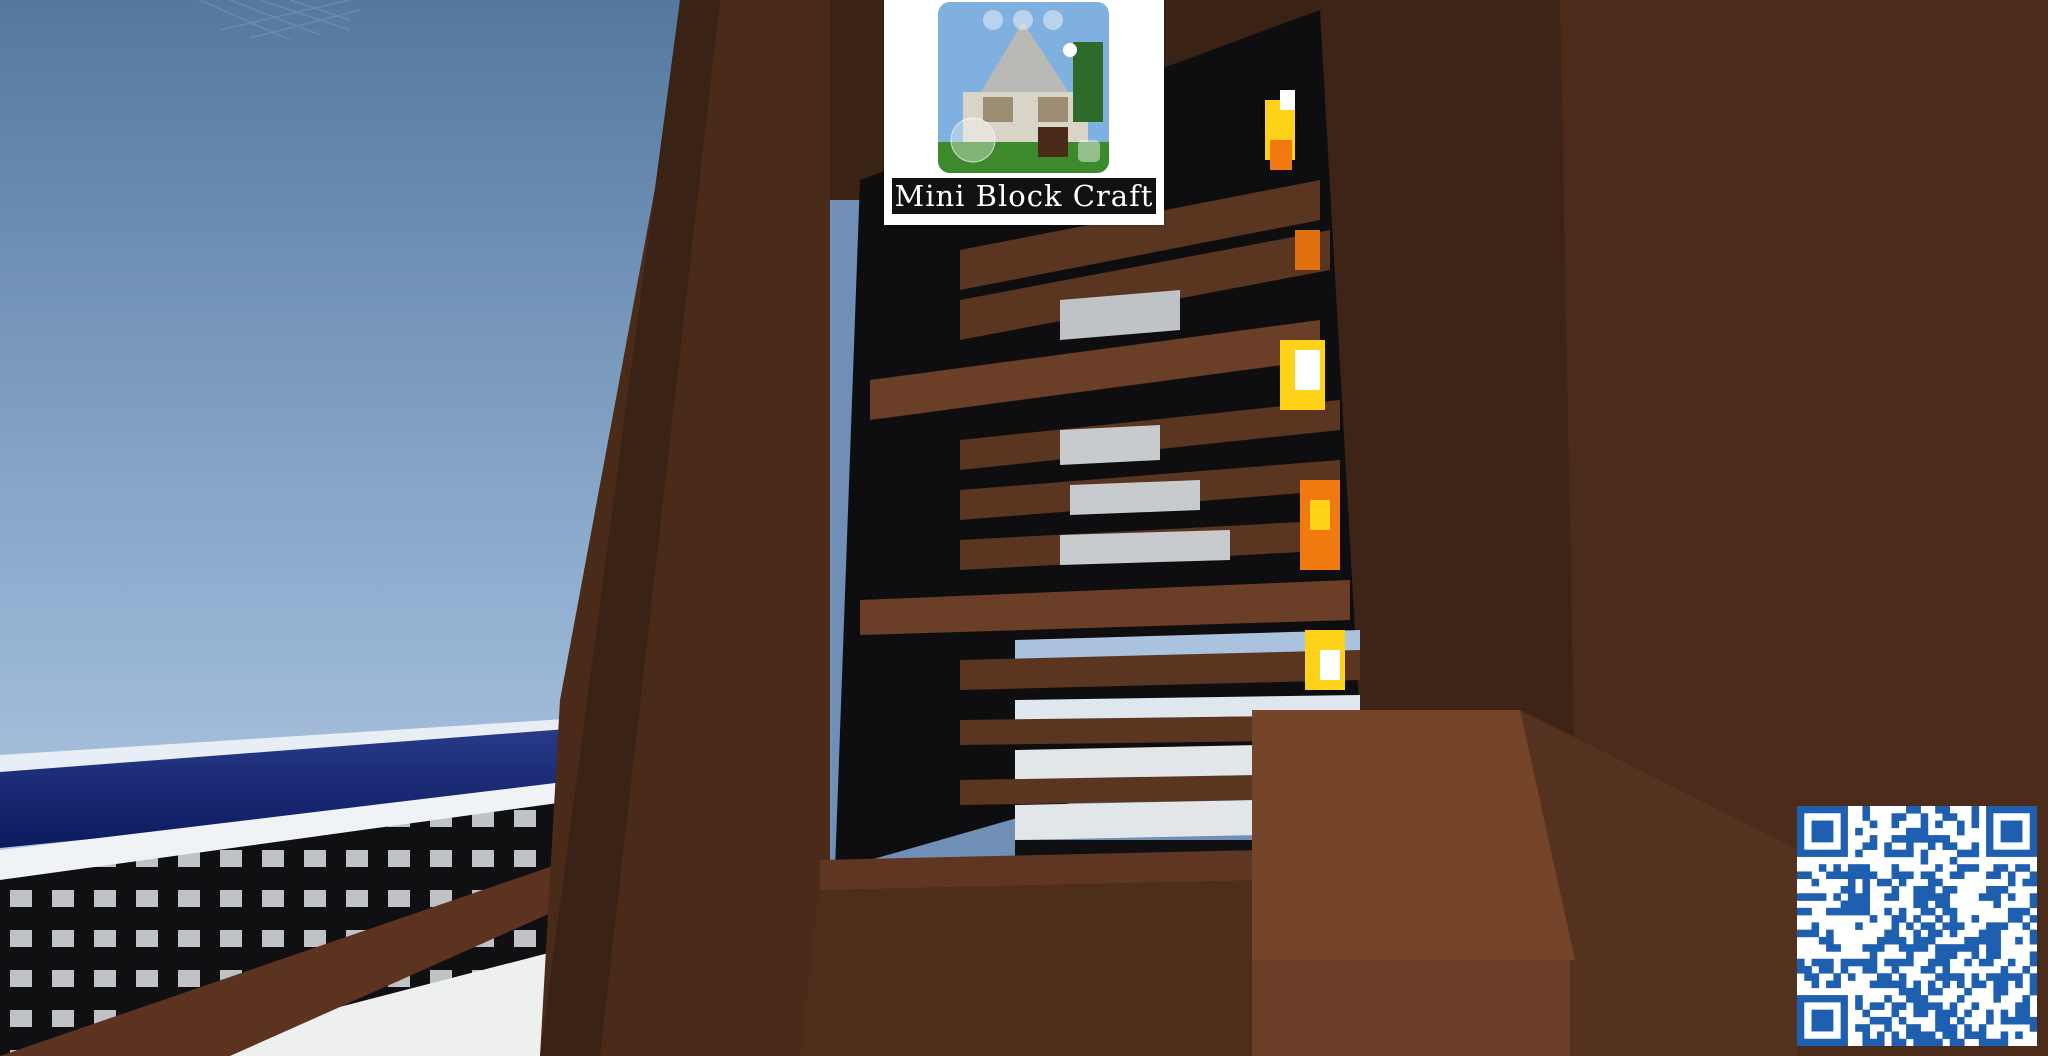 The height and width of the screenshot is (1056, 2048). What do you see at coordinates (1023, 87) in the screenshot?
I see `game-thumbnail` at bounding box center [1023, 87].